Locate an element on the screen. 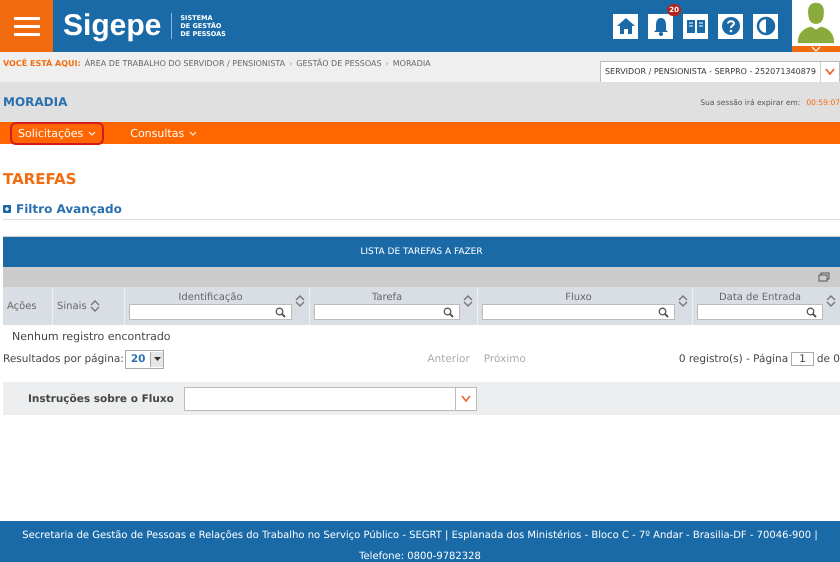  page-field: 1 is located at coordinates (802, 359).